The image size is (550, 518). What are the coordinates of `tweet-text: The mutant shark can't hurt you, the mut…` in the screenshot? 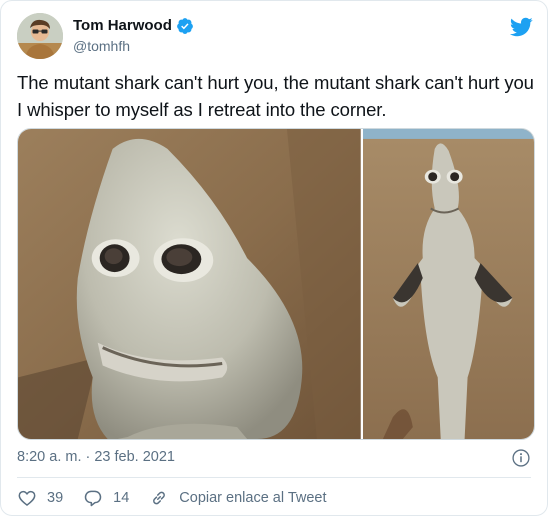 It's located at (275, 96).